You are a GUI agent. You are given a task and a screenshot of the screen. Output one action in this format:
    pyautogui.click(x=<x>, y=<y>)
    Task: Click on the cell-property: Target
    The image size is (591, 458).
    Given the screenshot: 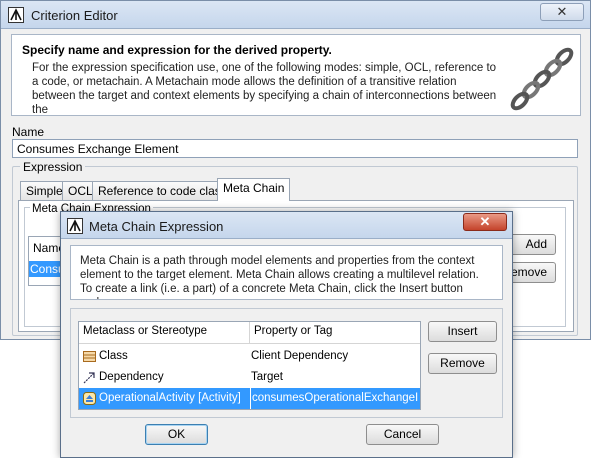 What is the action you would take?
    pyautogui.click(x=267, y=377)
    